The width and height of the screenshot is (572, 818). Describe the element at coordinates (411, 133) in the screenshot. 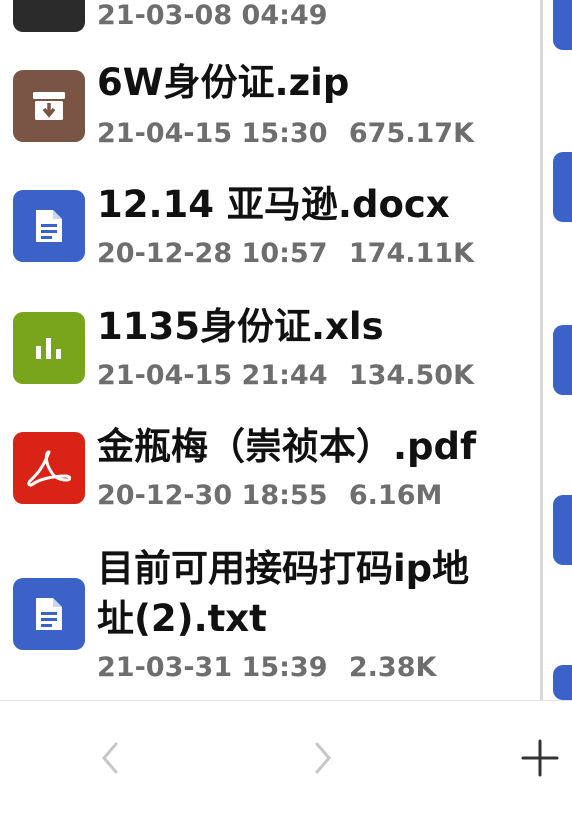

I see `file-size: 675.17K` at that location.